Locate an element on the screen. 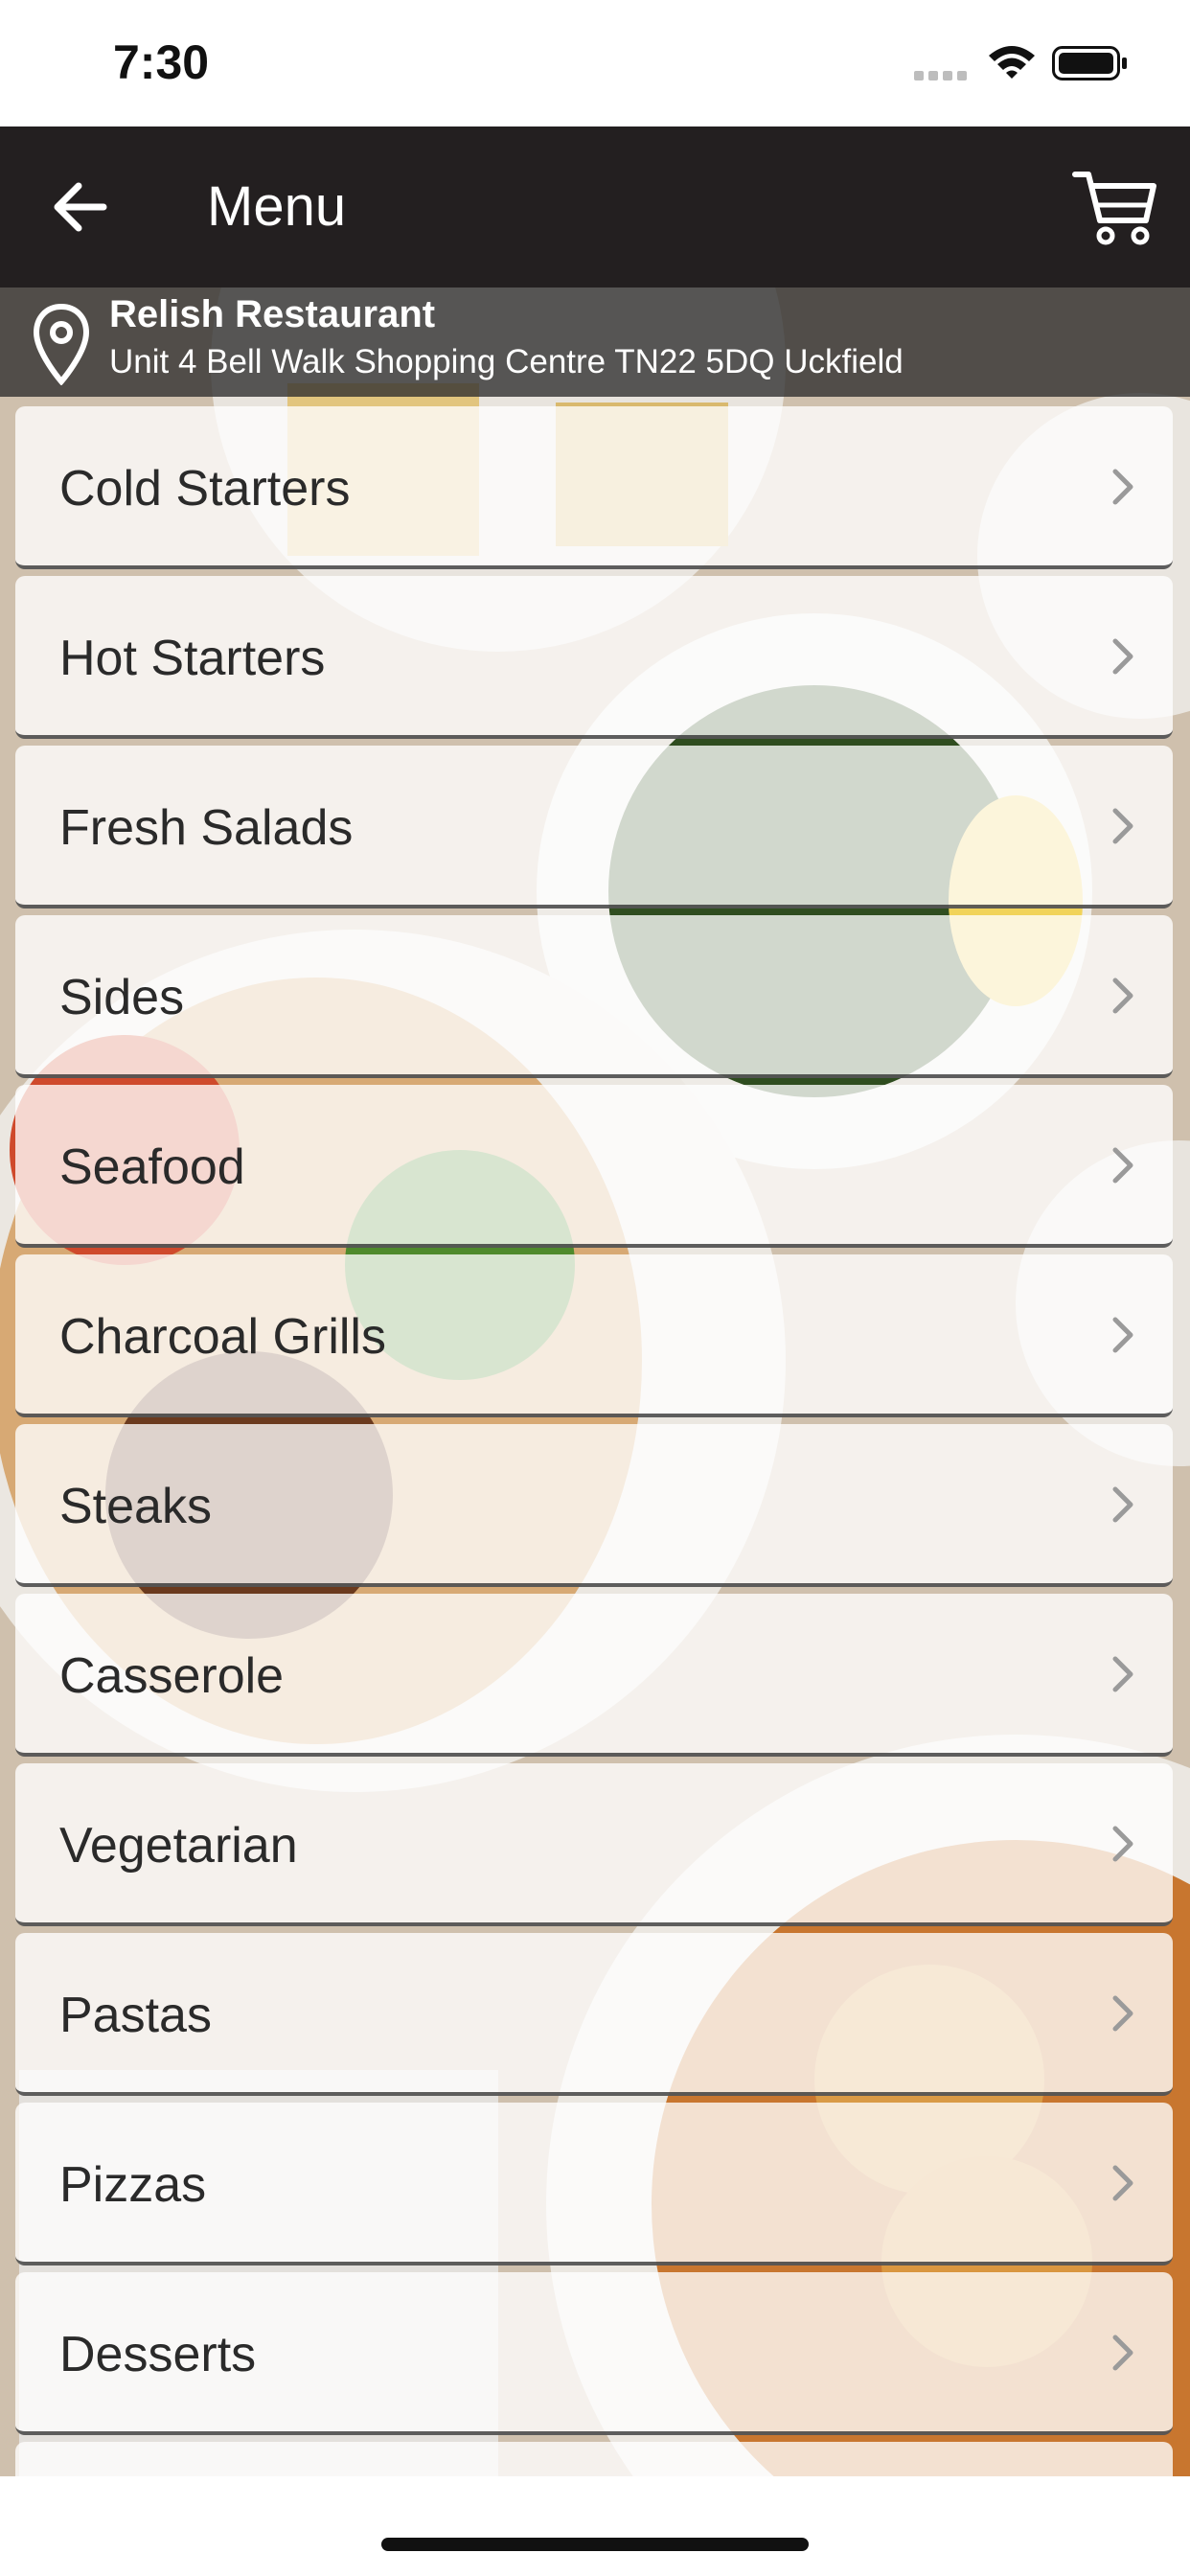 This screenshot has width=1190, height=2576. menu-item-casserole: Casserole is located at coordinates (594, 1675).